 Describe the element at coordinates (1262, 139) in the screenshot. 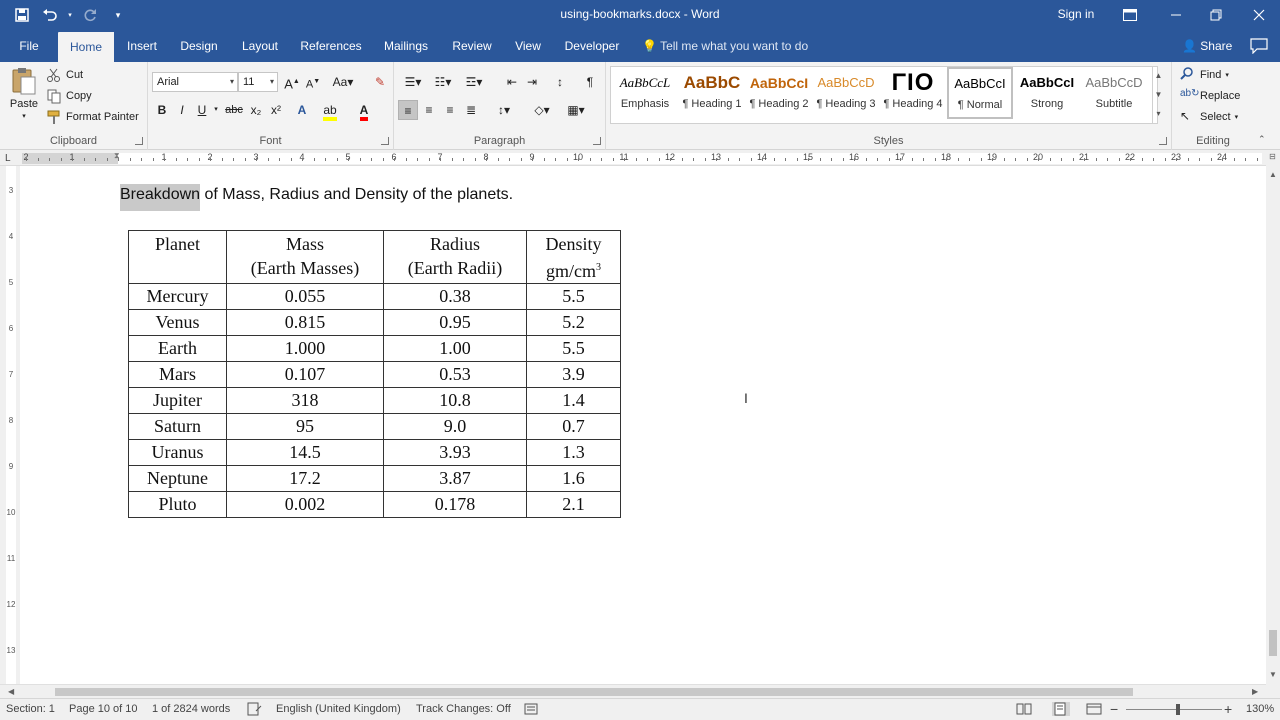

I see `collapse-ribbon-icon: ⌃` at that location.